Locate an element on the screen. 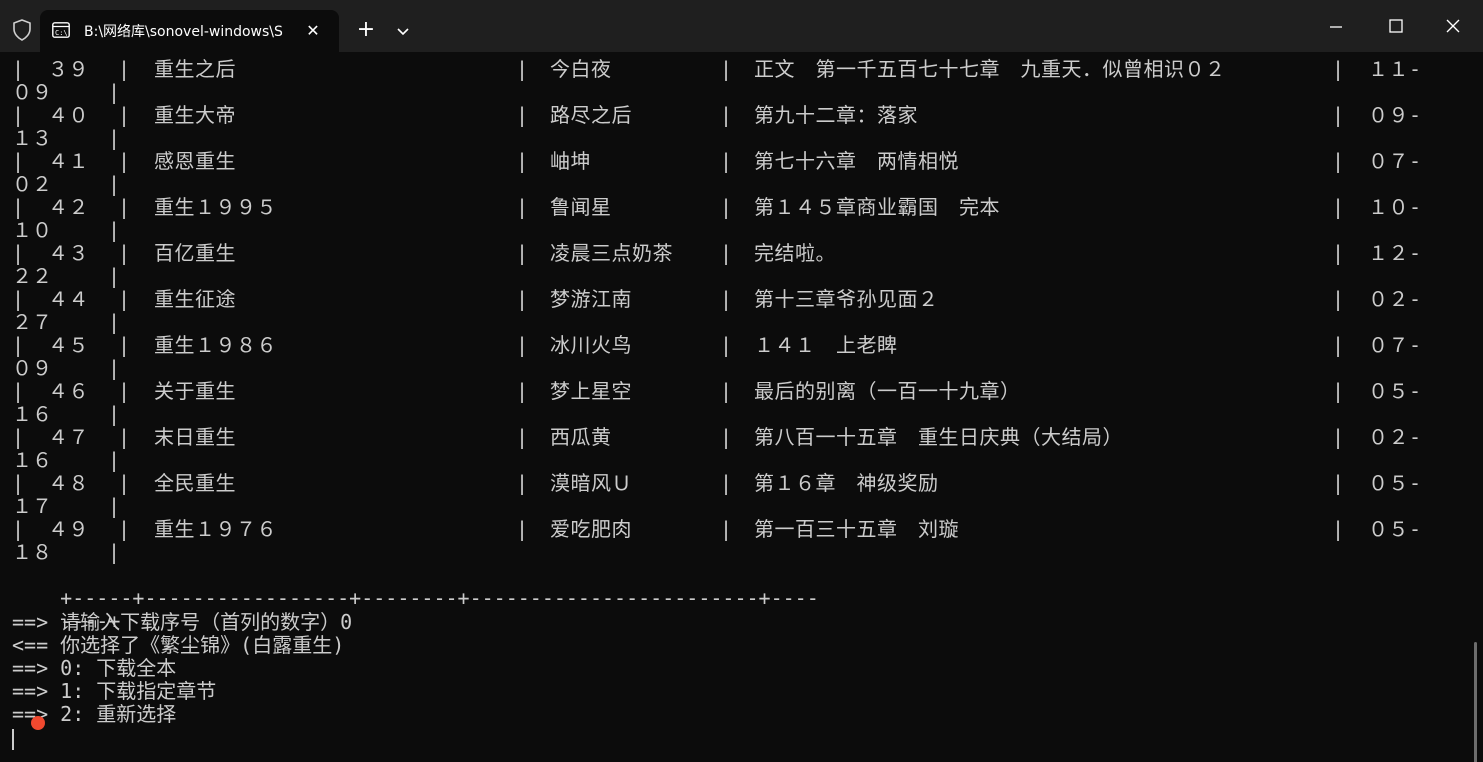  svg-text: C:\ is located at coordinates (61, 33).